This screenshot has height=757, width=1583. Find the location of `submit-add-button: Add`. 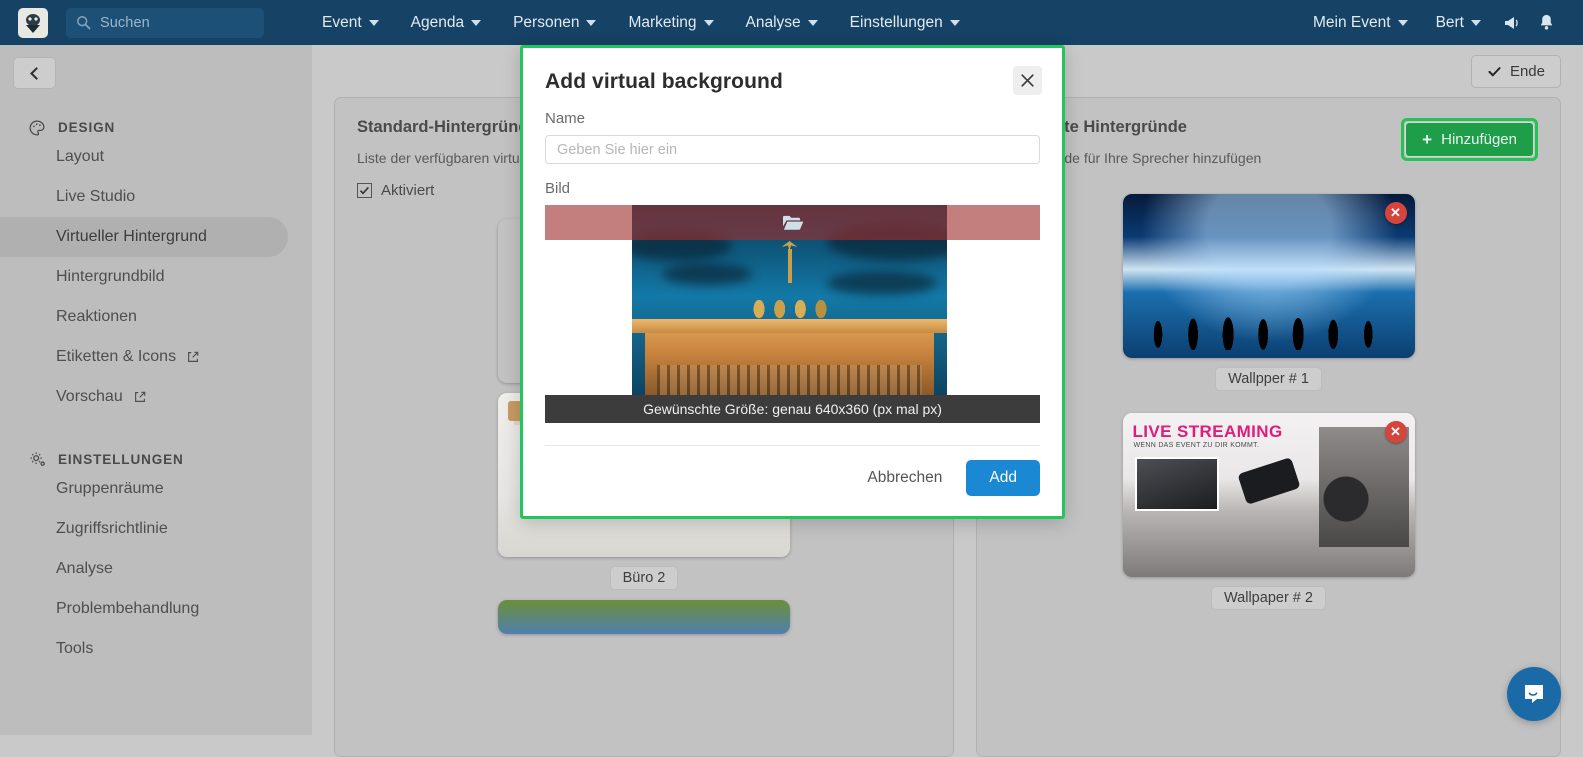

submit-add-button: Add is located at coordinates (1003, 478).